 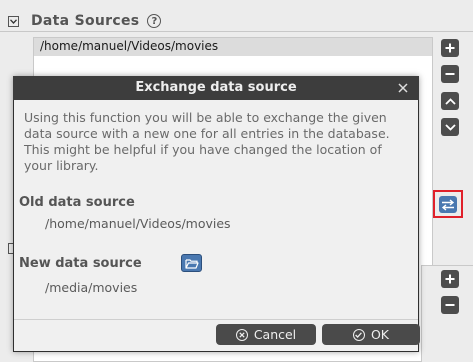 I want to click on cancel-label: Cancel, so click(x=275, y=334).